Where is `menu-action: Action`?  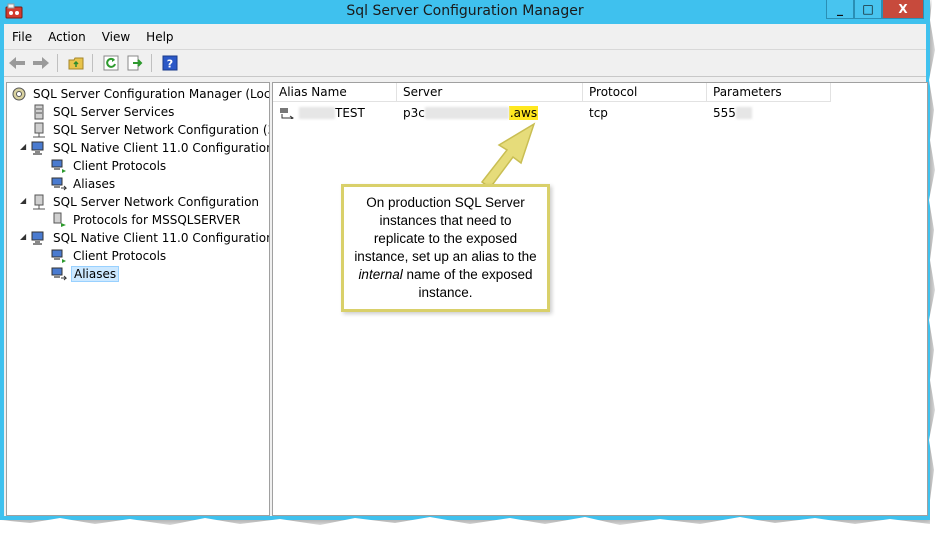 menu-action: Action is located at coordinates (67, 37).